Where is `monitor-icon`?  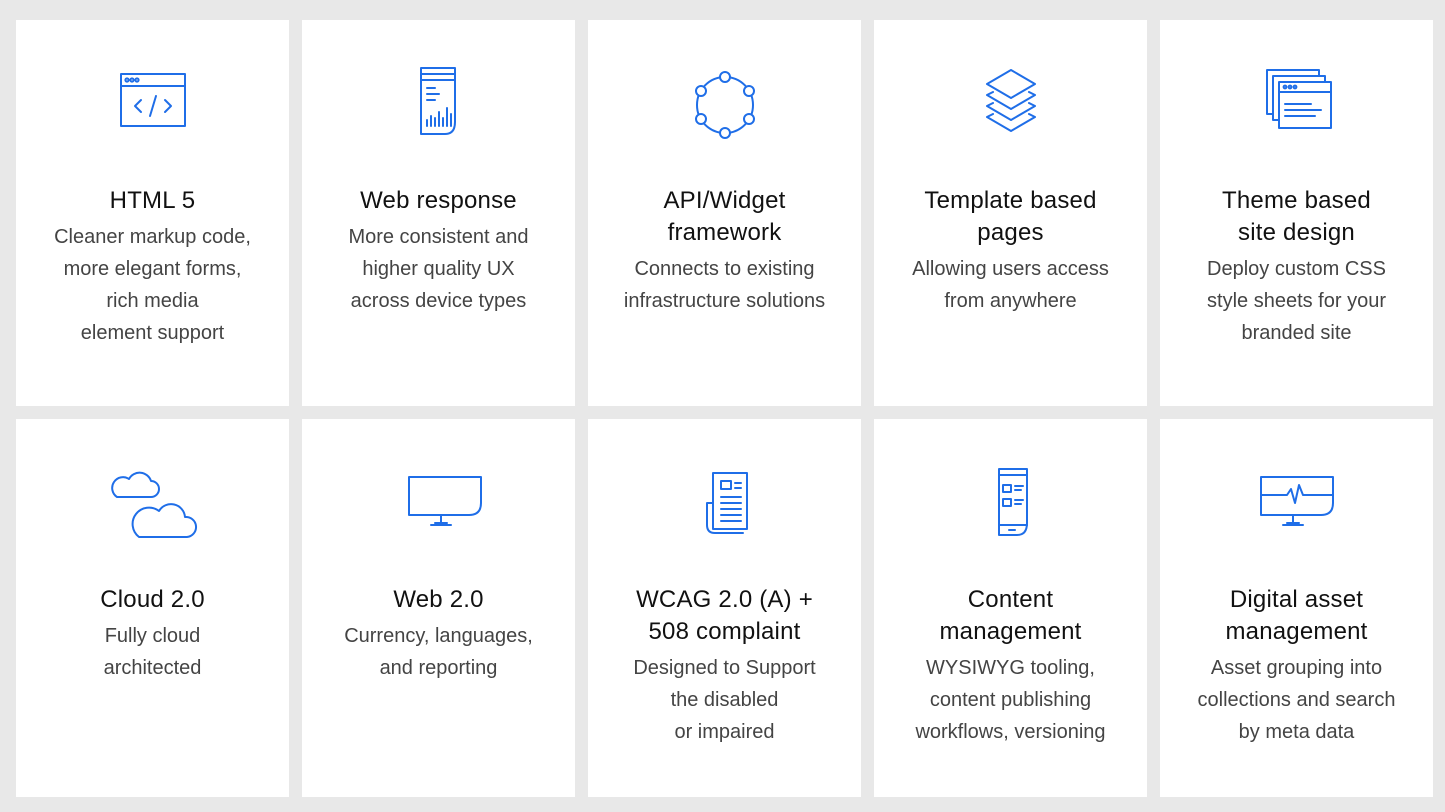 monitor-icon is located at coordinates (439, 505).